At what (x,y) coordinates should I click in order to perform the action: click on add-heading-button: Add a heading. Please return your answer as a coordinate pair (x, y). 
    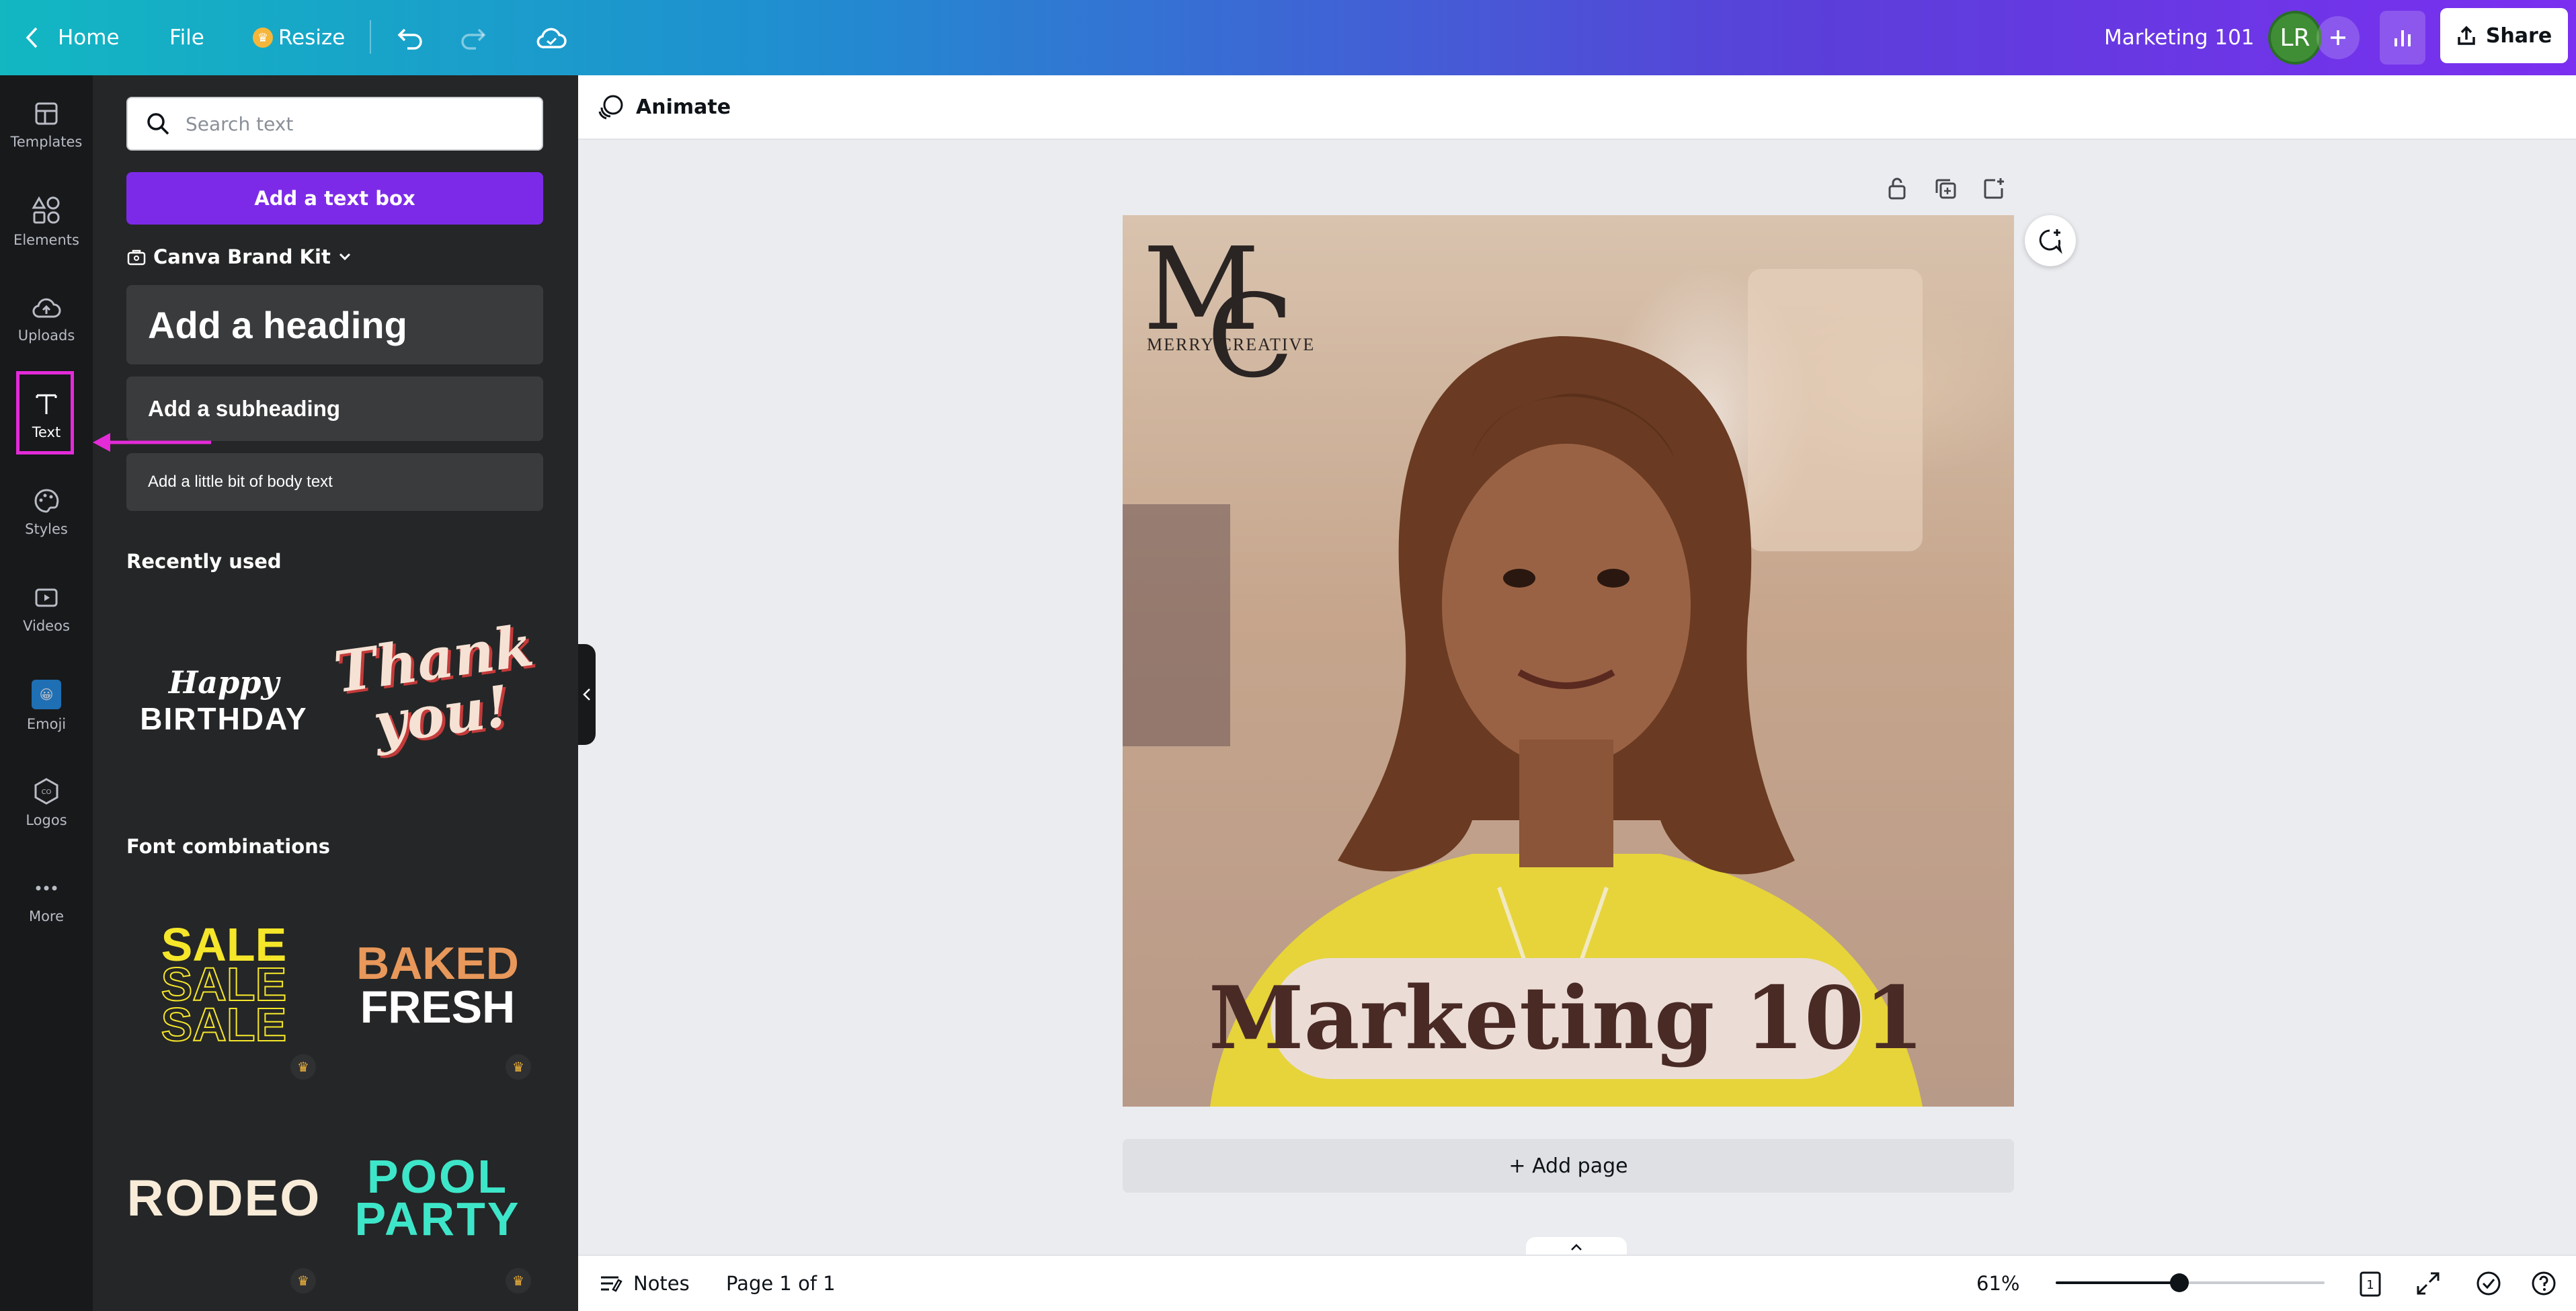
    Looking at the image, I should click on (334, 324).